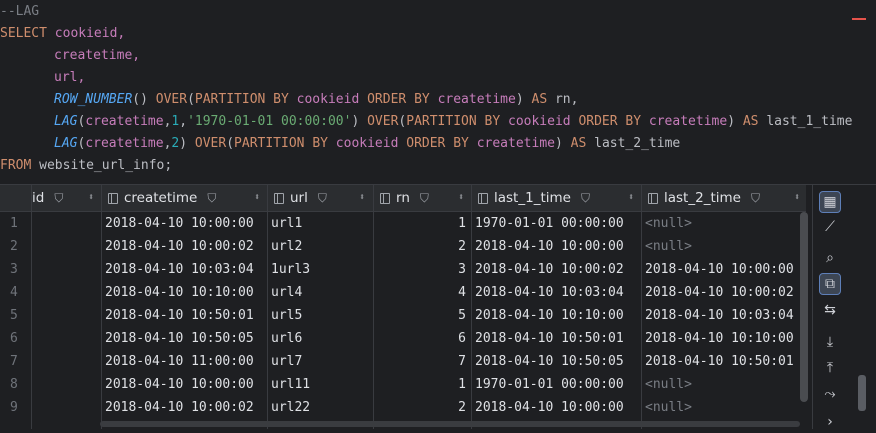 The width and height of the screenshot is (876, 433). I want to click on table-view-icon: ▦, so click(830, 202).